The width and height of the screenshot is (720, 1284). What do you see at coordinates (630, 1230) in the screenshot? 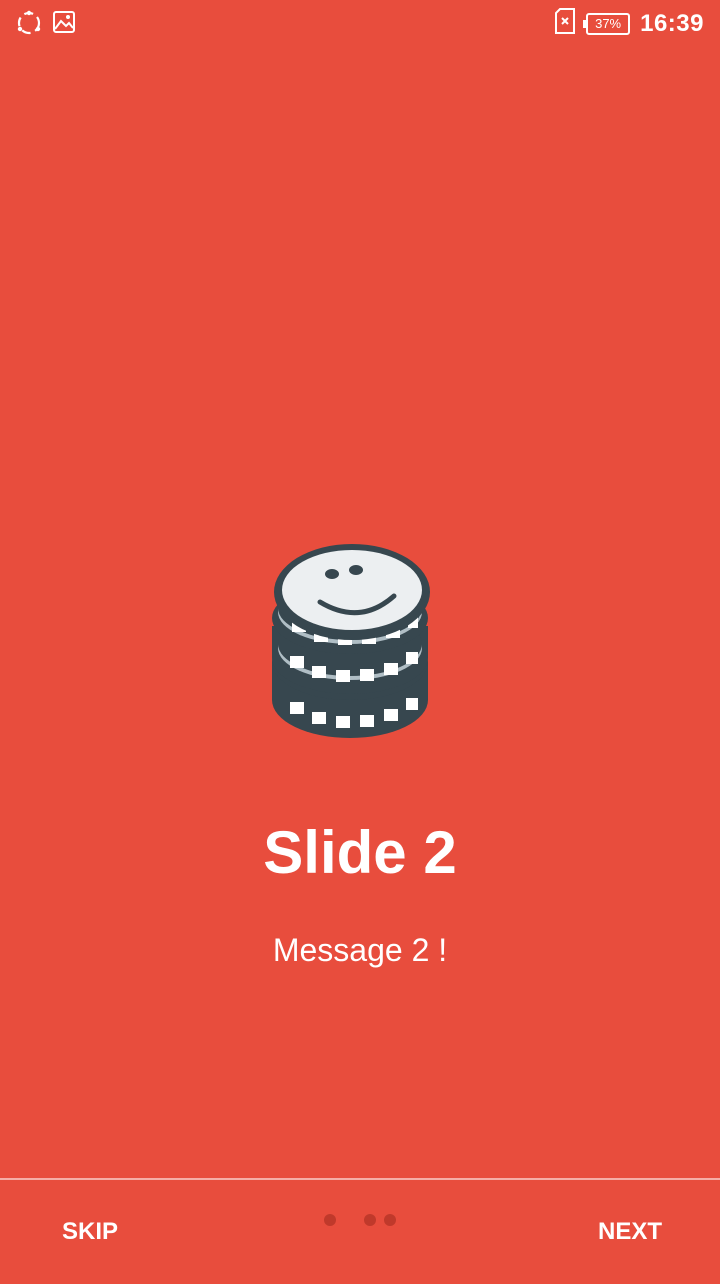
I see `next-button: NEXT` at bounding box center [630, 1230].